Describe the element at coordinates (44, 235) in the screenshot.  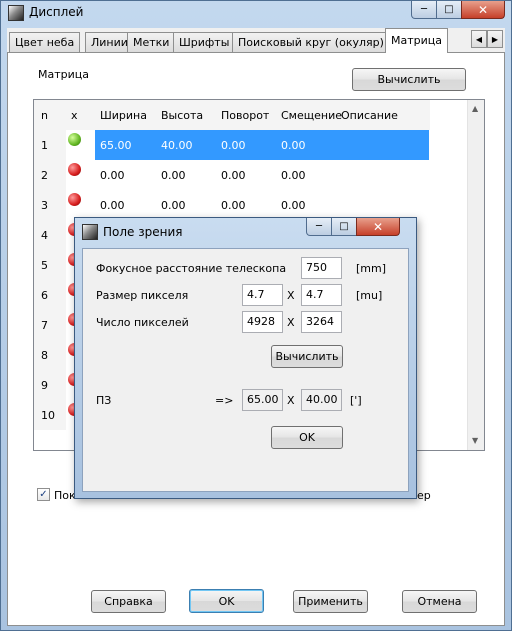
I see `cell-n: 4` at that location.